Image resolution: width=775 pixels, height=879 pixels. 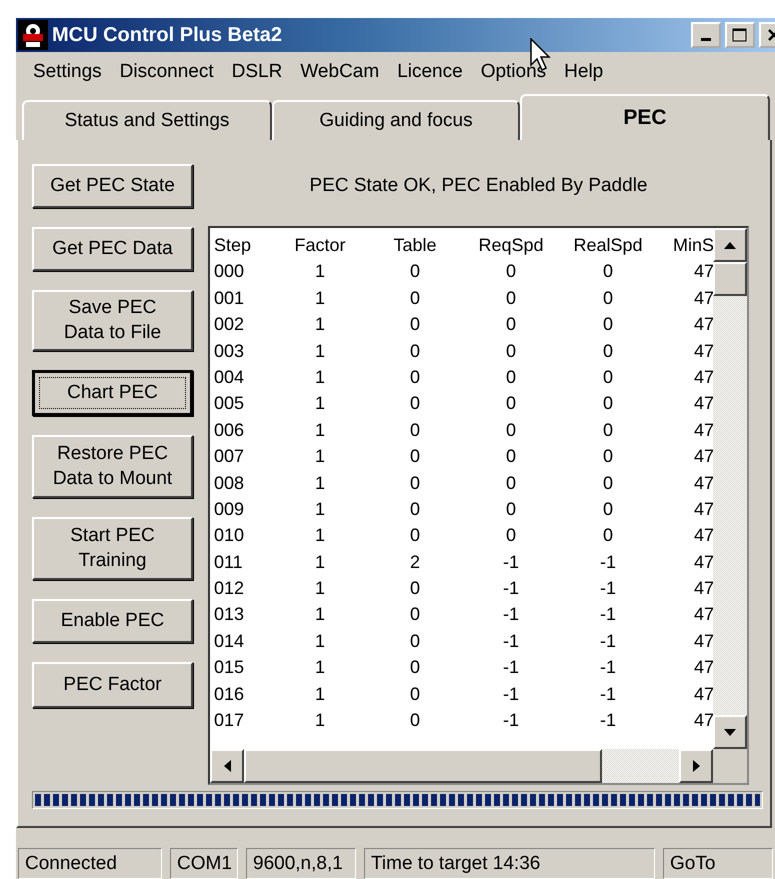 What do you see at coordinates (478, 186) in the screenshot?
I see `pec-status-text: PEC State OK, PEC Enabled By Paddle` at bounding box center [478, 186].